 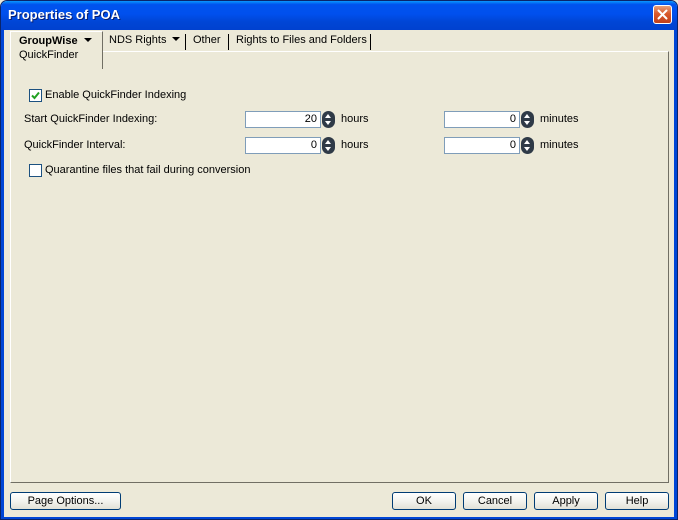 I want to click on interval-hours-unit: hours, so click(x=355, y=145).